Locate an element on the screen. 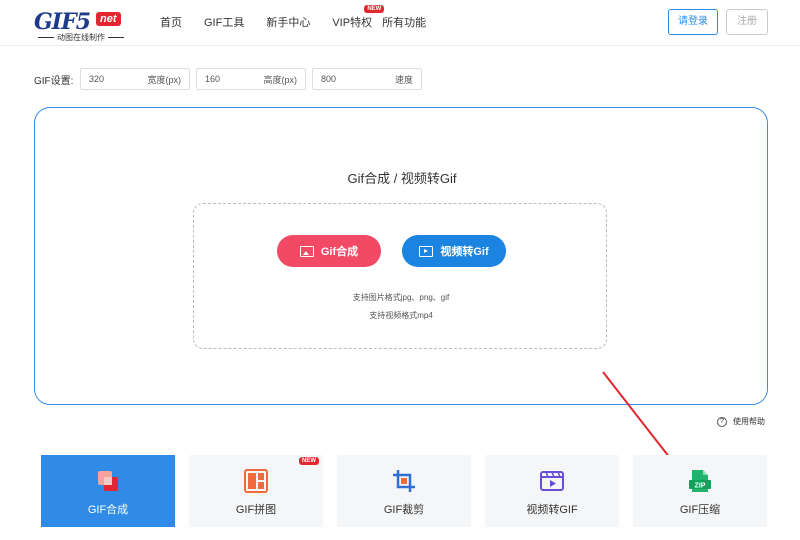 The image size is (800, 540). tool-label: GIF裁剪 is located at coordinates (404, 510).